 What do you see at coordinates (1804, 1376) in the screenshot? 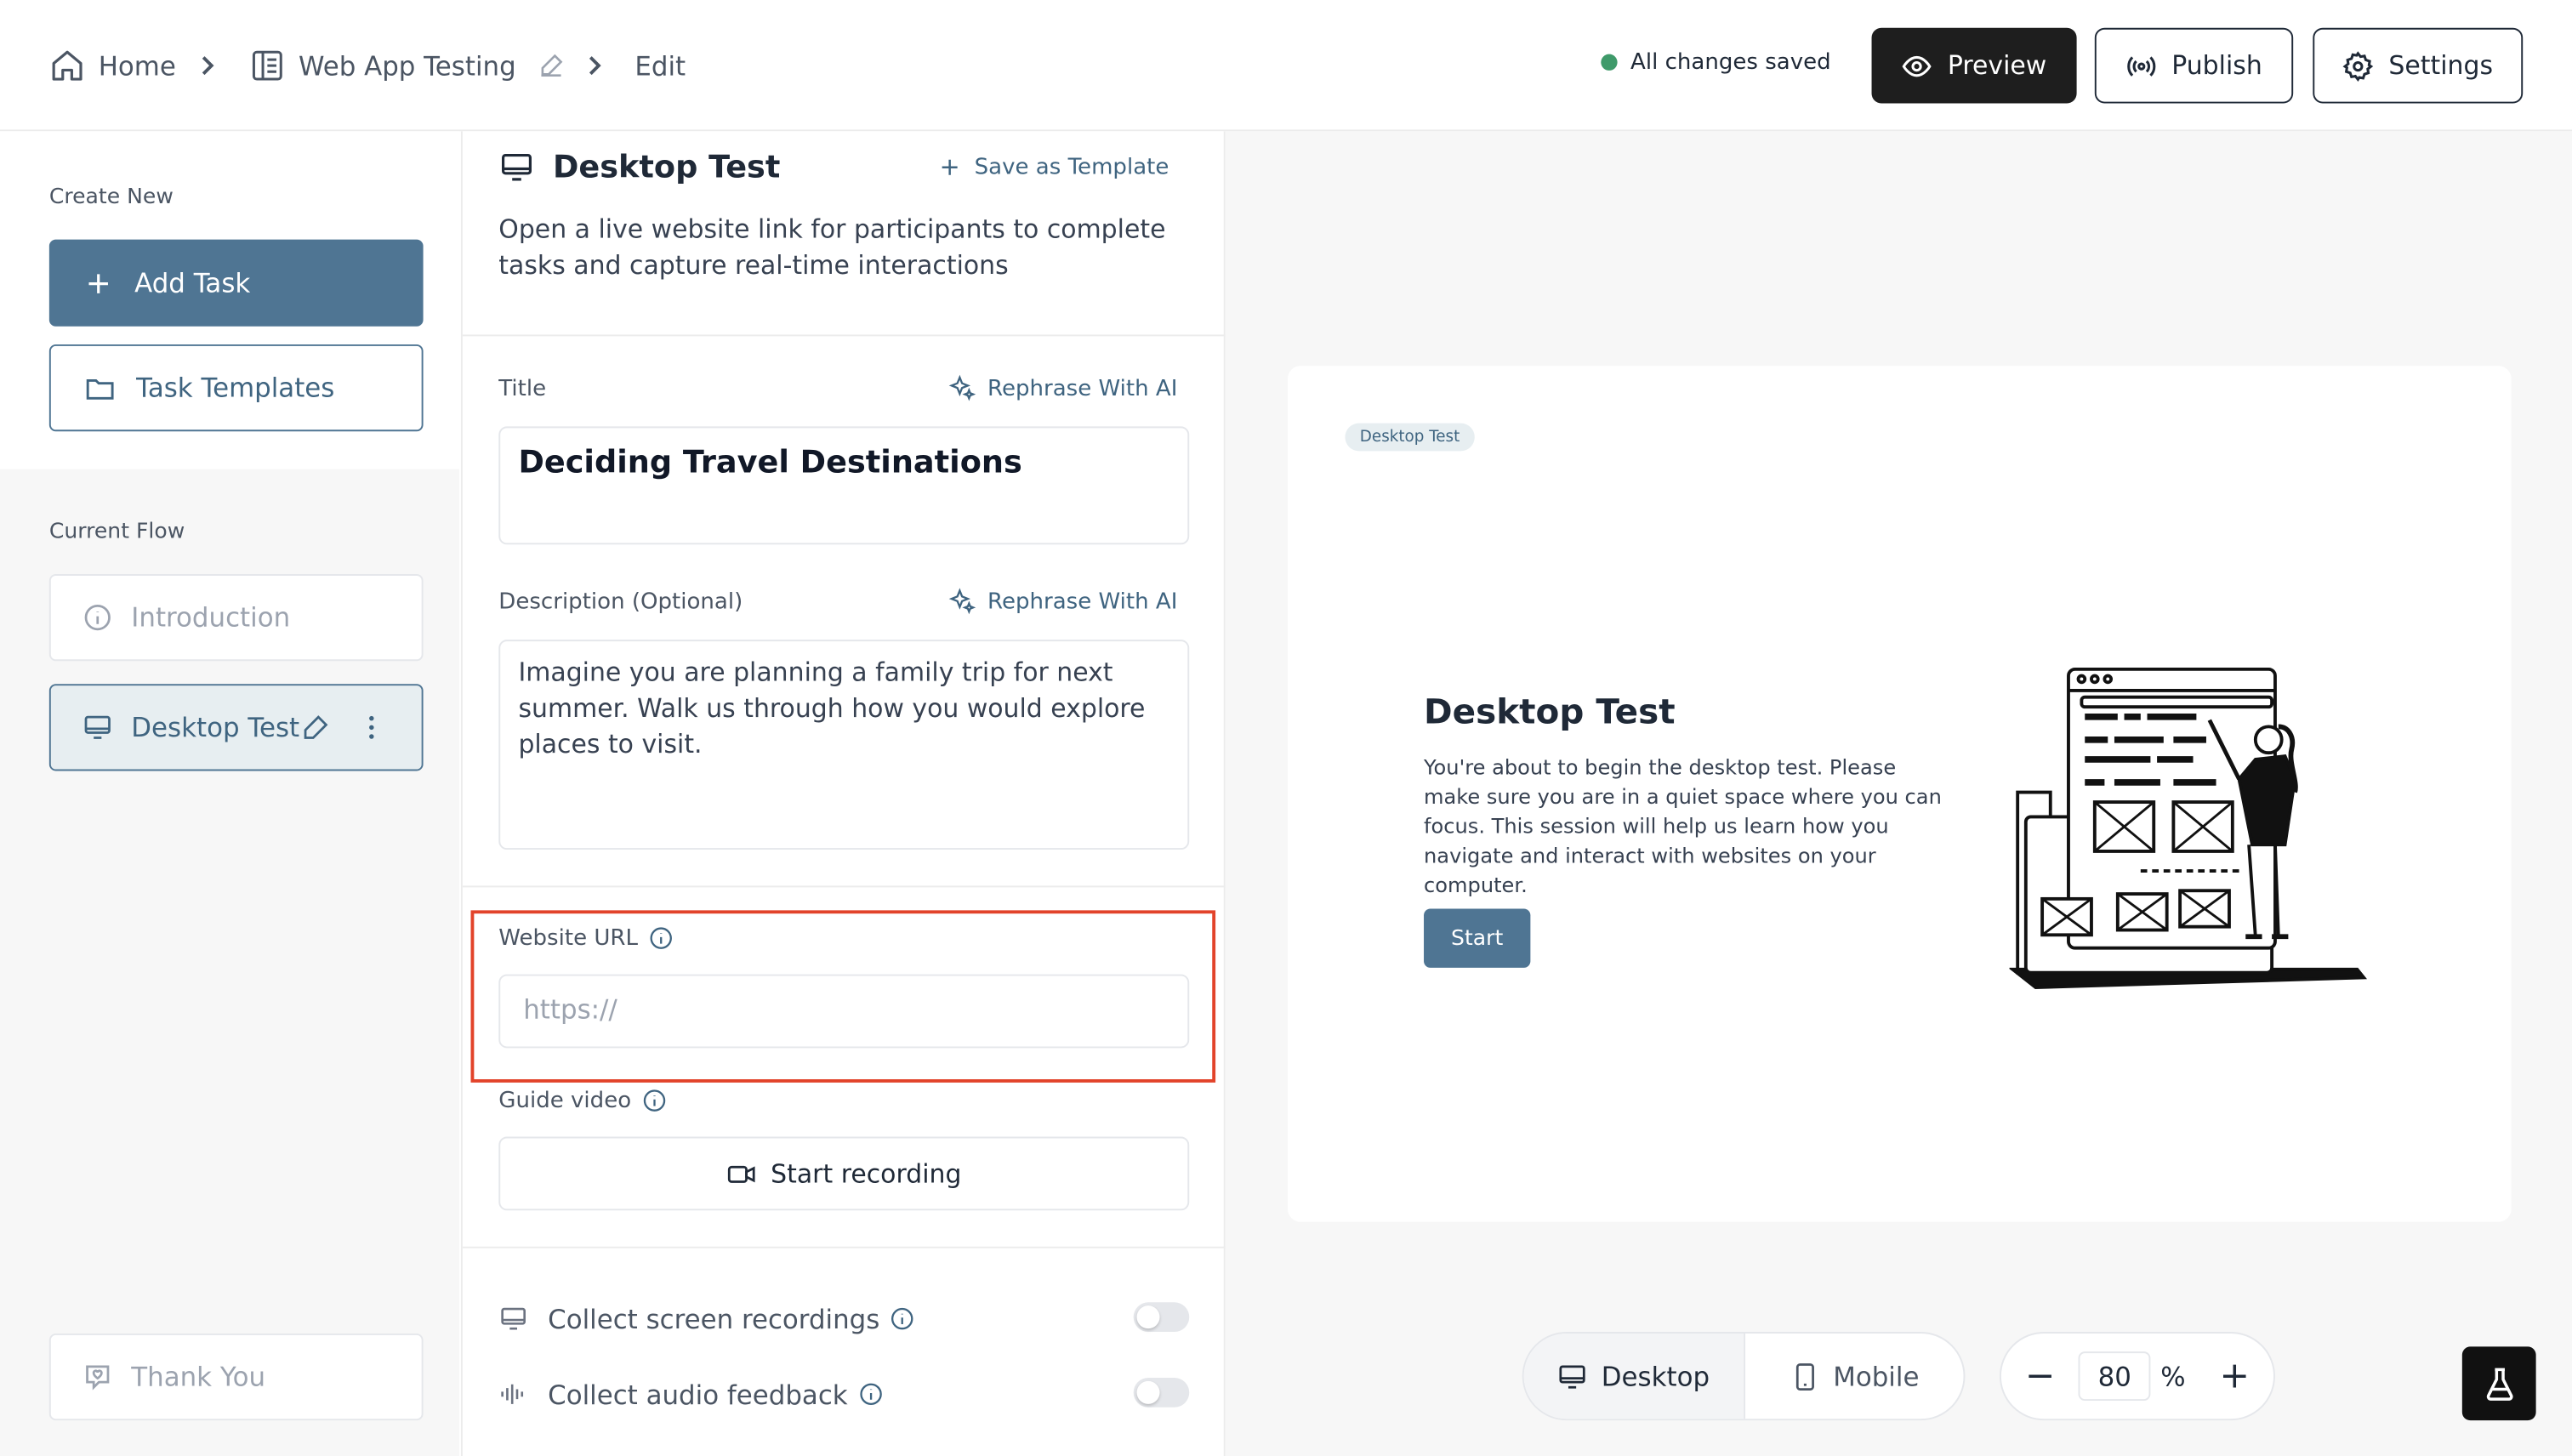
I see `phone-icon` at bounding box center [1804, 1376].